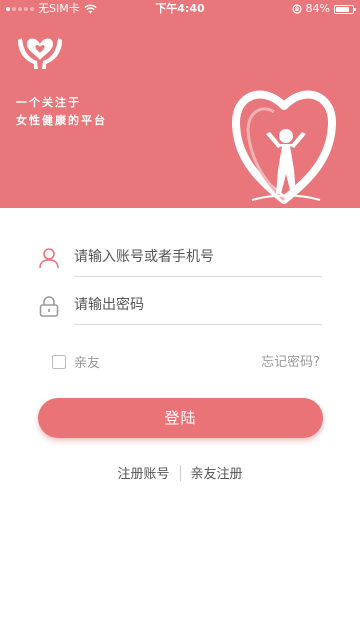 The image size is (360, 640). I want to click on account-underline, so click(198, 276).